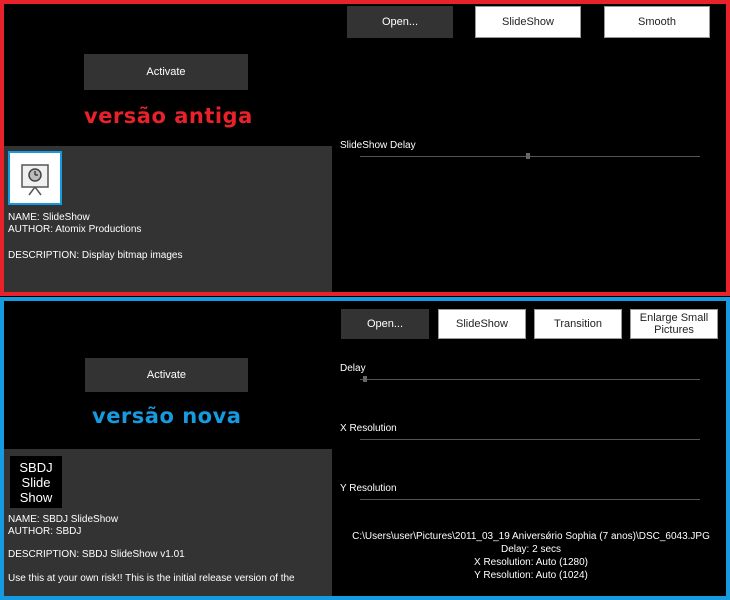 This screenshot has height=600, width=730. What do you see at coordinates (531, 575) in the screenshot?
I see `status-y-resolution: Y Resolution: Auto (1024)` at bounding box center [531, 575].